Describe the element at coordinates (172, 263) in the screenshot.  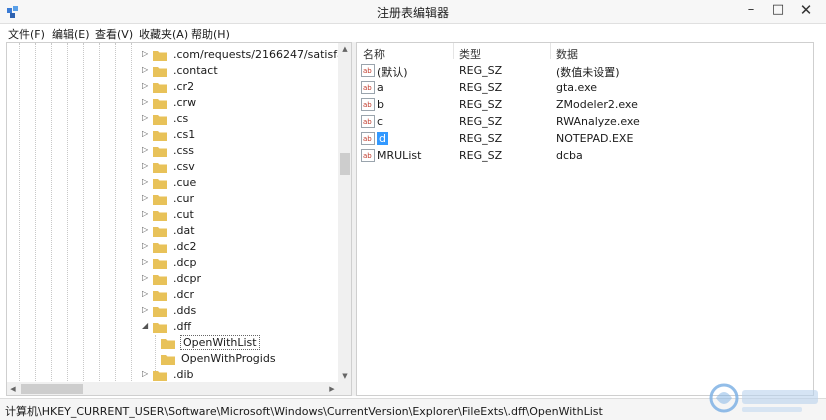
I see `tree-item-dcp: ▷ .dcp` at that location.